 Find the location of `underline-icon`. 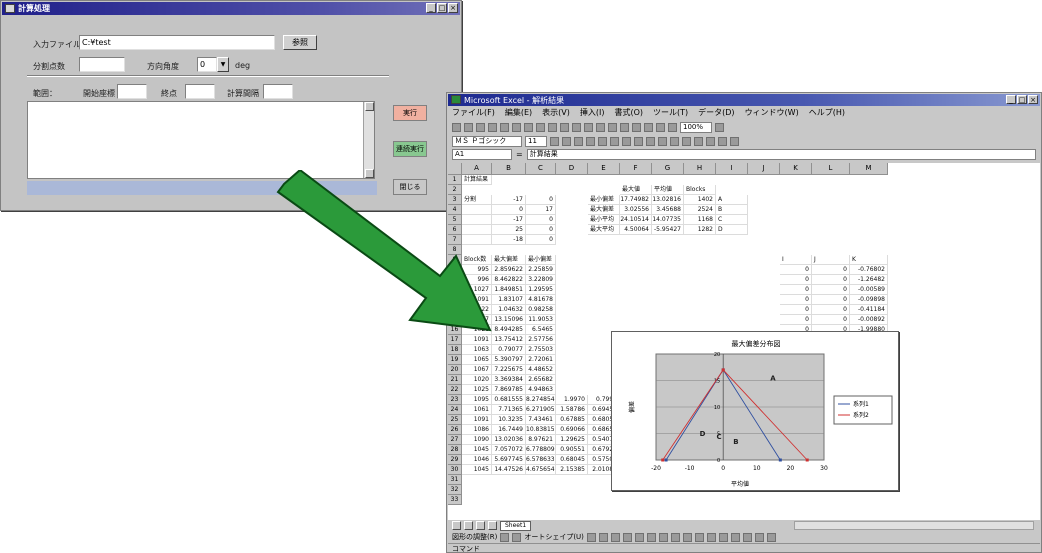

underline-icon is located at coordinates (578, 141).